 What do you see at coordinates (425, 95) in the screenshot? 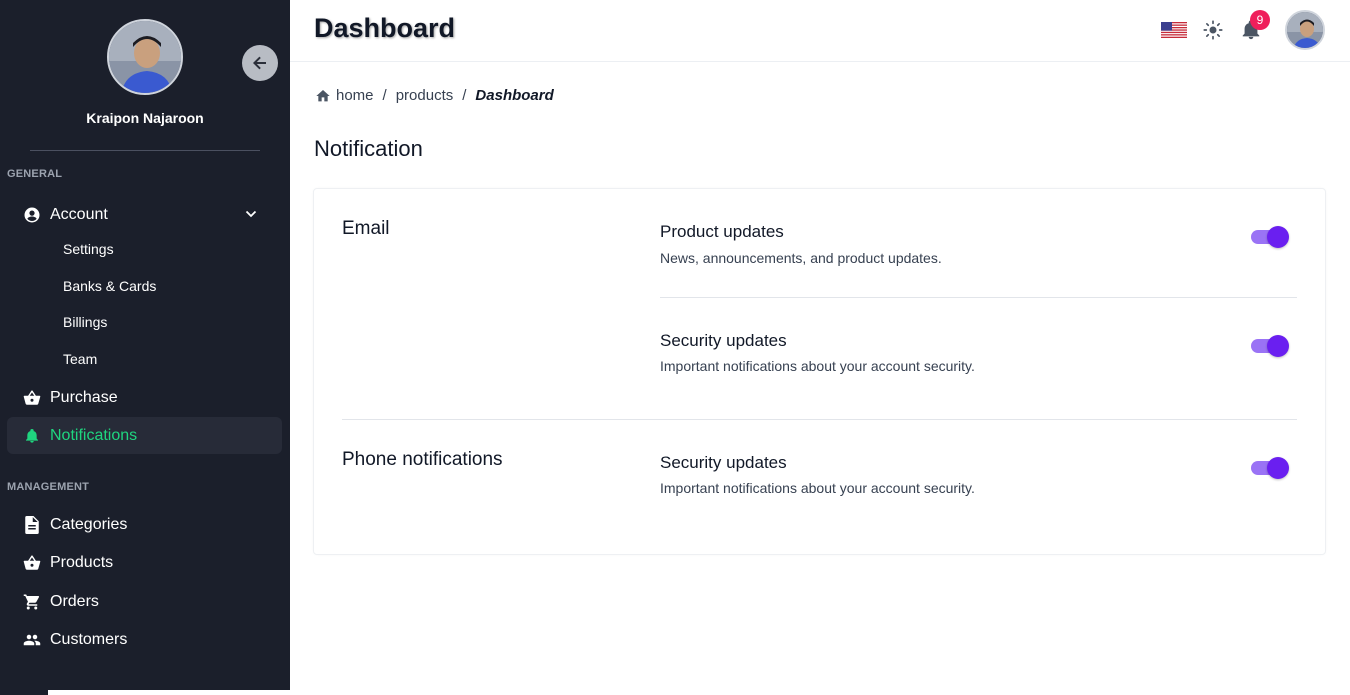
I see `breadcrumb-products: products` at bounding box center [425, 95].